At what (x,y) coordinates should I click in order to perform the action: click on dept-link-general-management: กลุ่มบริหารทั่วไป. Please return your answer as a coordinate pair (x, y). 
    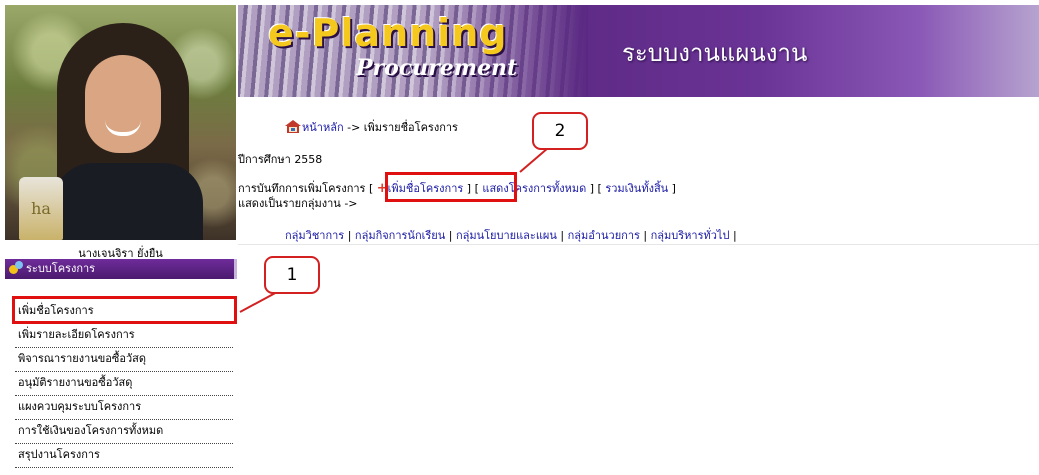
    Looking at the image, I should click on (690, 235).